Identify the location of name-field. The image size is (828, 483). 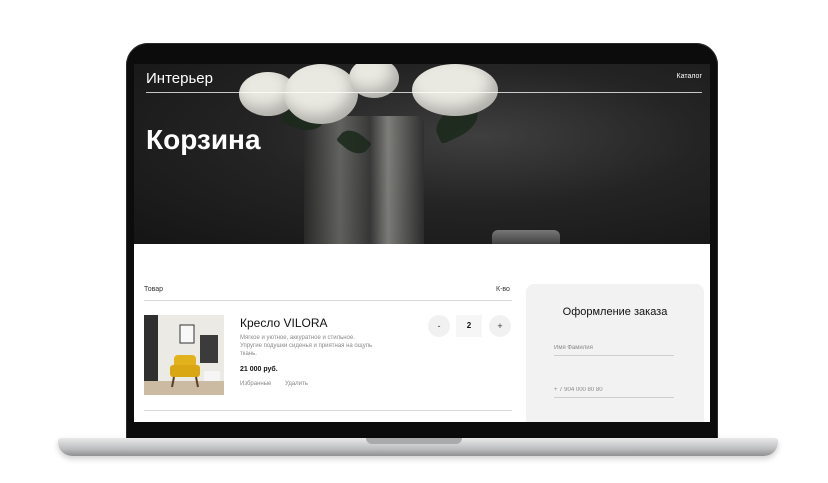
(614, 346).